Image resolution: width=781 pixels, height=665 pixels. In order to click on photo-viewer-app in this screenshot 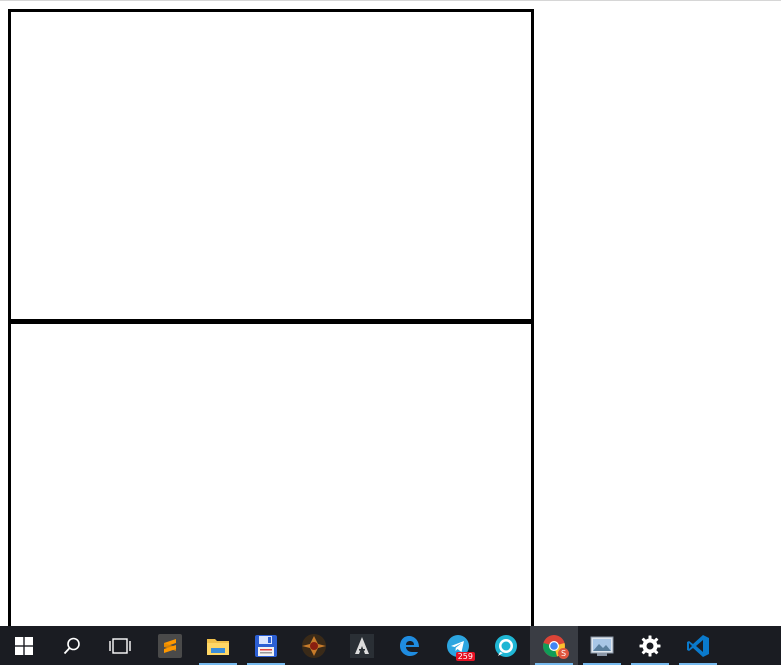, I will do `click(602, 645)`.